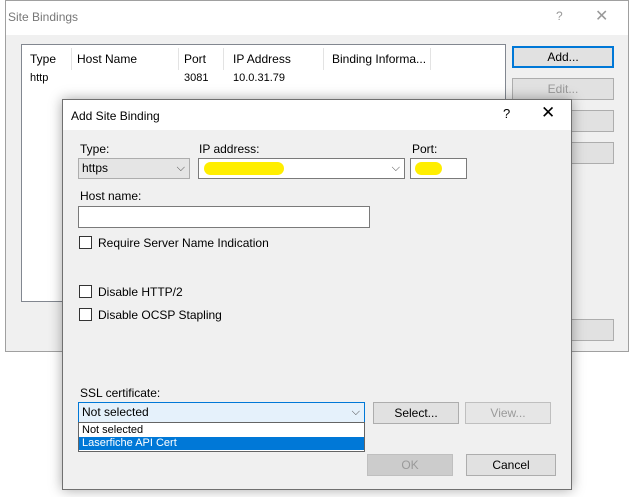  I want to click on dialog-title: Add Site Binding, so click(115, 116).